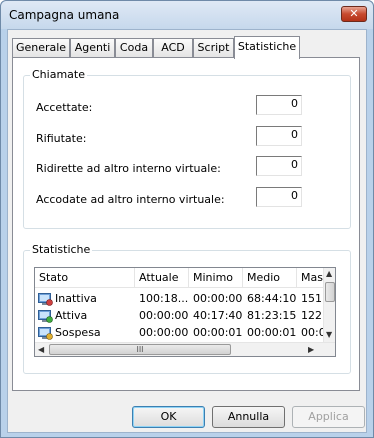 The width and height of the screenshot is (374, 438). Describe the element at coordinates (267, 47) in the screenshot. I see `tab-statistiche: Statistiche` at that location.